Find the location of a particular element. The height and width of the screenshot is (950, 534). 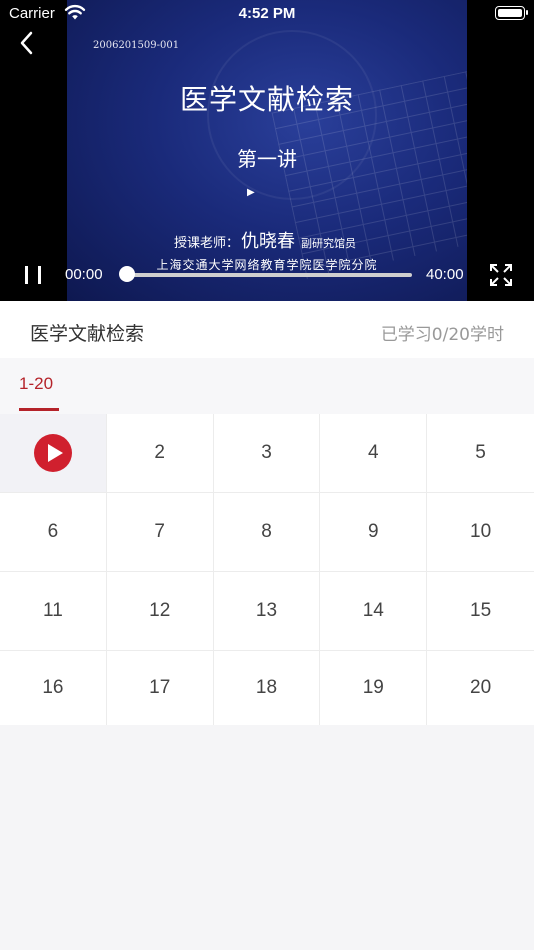

player-controls: 00:00 40:00 is located at coordinates (267, 275).